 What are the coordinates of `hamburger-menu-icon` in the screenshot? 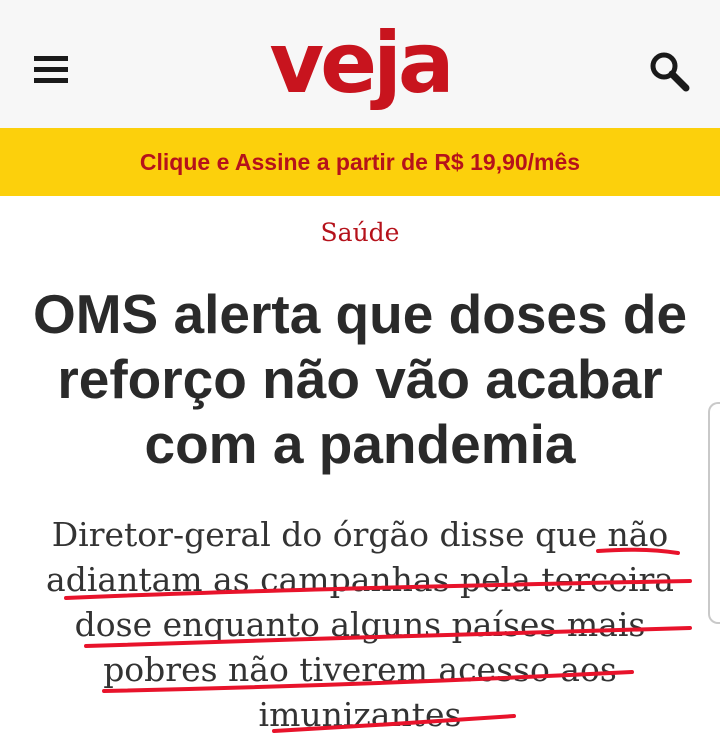 It's located at (51, 58).